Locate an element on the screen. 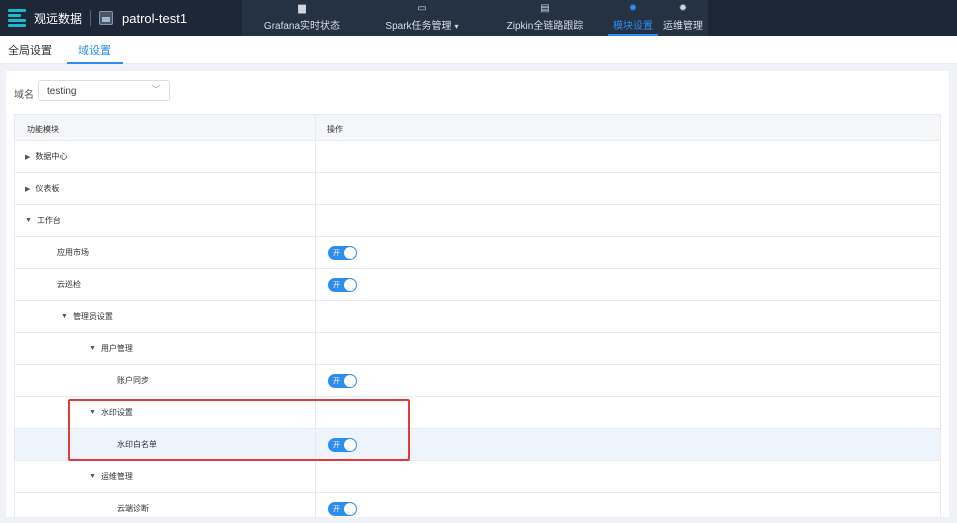 This screenshot has height=523, width=957. monitor-icon: ▭ is located at coordinates (422, 8).